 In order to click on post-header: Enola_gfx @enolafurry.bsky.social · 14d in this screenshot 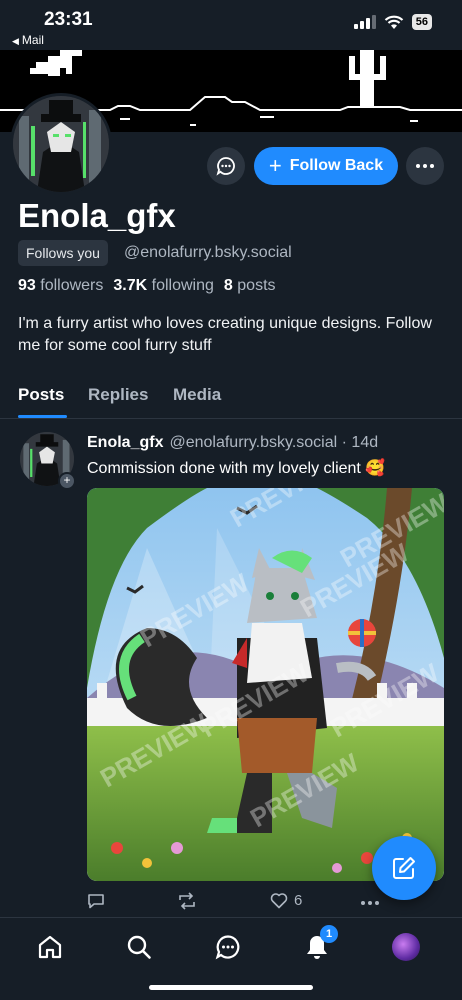, I will do `click(232, 443)`.